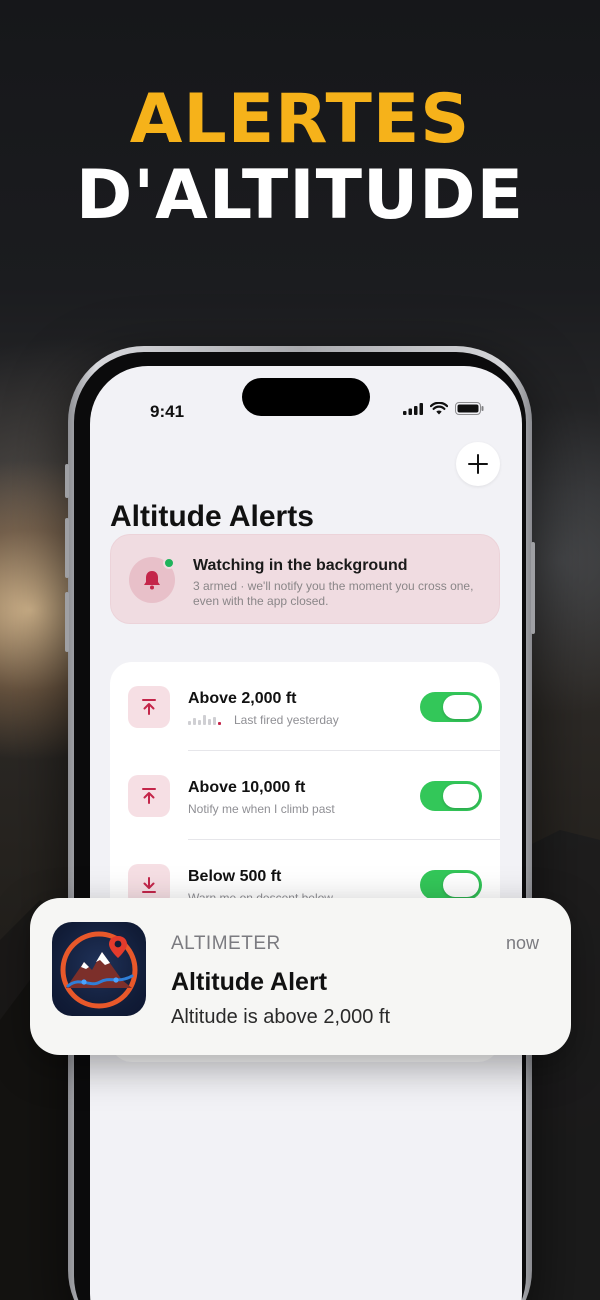 Image resolution: width=600 pixels, height=1300 pixels. I want to click on status-icons, so click(443, 408).